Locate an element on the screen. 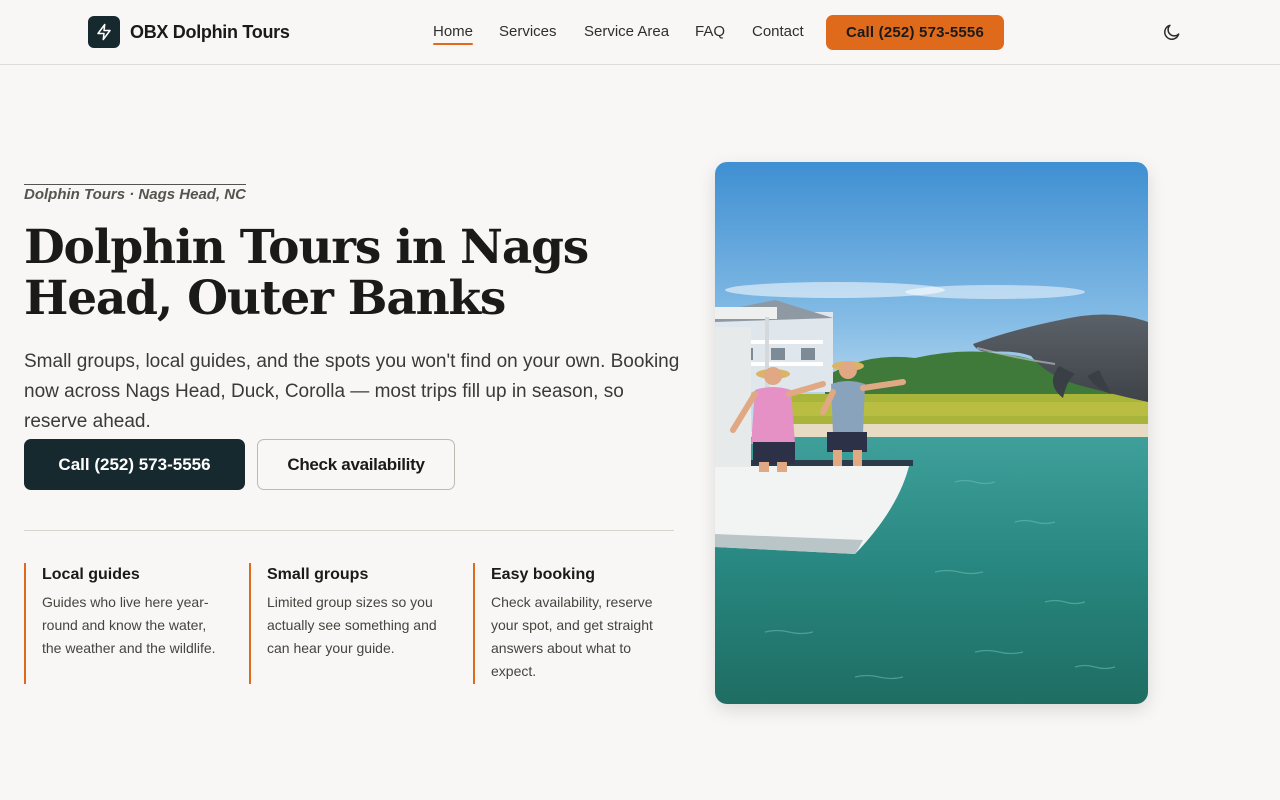 The width and height of the screenshot is (1280, 800). check-availability-button: Check availability is located at coordinates (356, 464).